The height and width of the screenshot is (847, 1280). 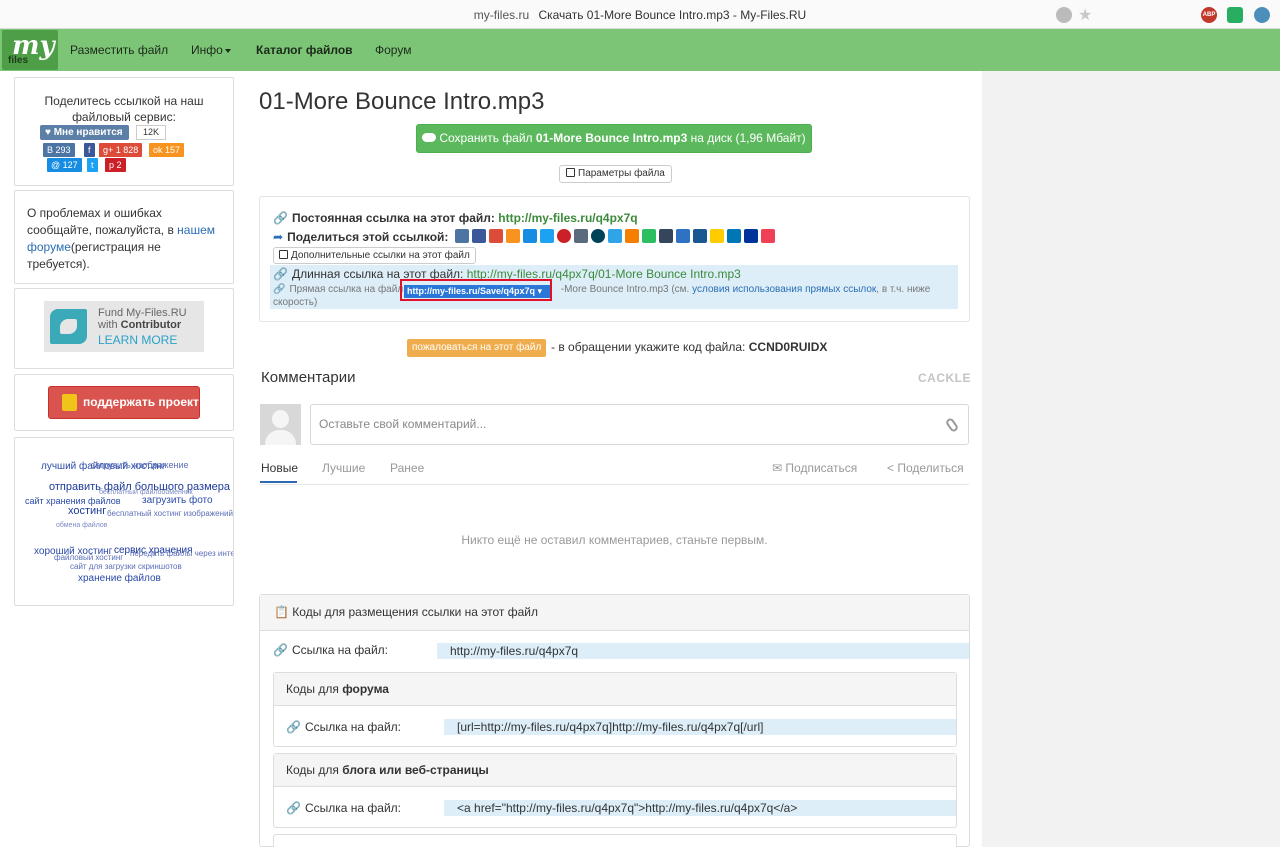 What do you see at coordinates (429, 138) in the screenshot?
I see `cloud-download-icon` at bounding box center [429, 138].